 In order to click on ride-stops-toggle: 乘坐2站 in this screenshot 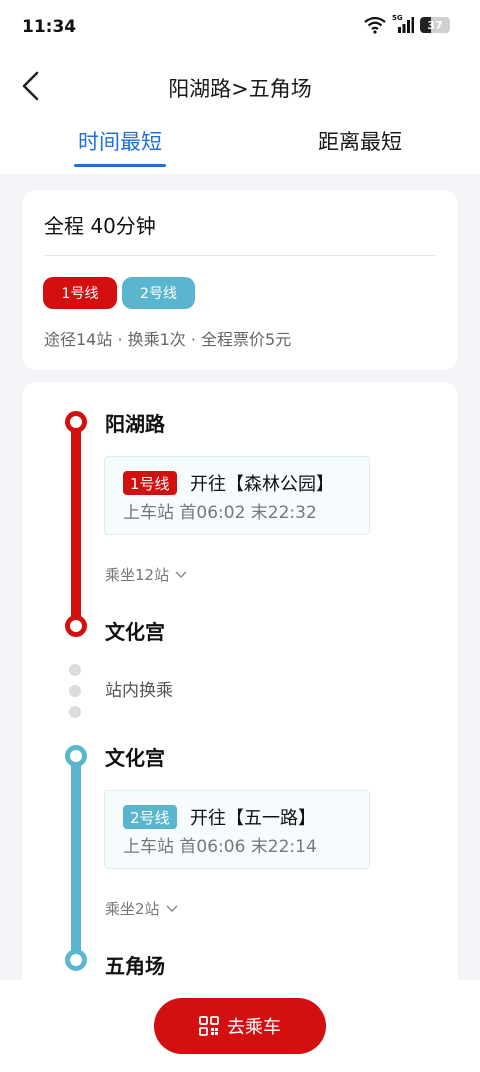, I will do `click(141, 908)`.